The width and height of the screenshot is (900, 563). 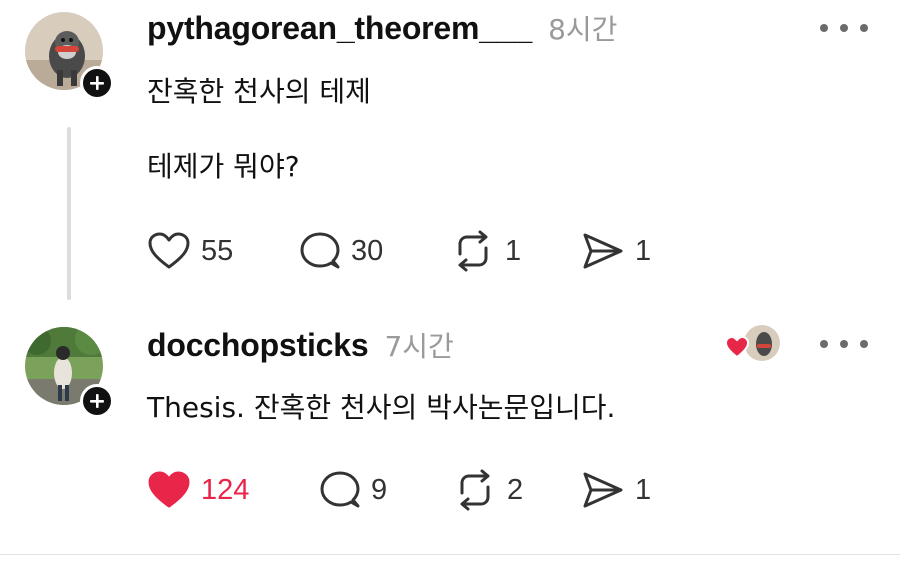 I want to click on repost-button: 2, so click(x=517, y=490).